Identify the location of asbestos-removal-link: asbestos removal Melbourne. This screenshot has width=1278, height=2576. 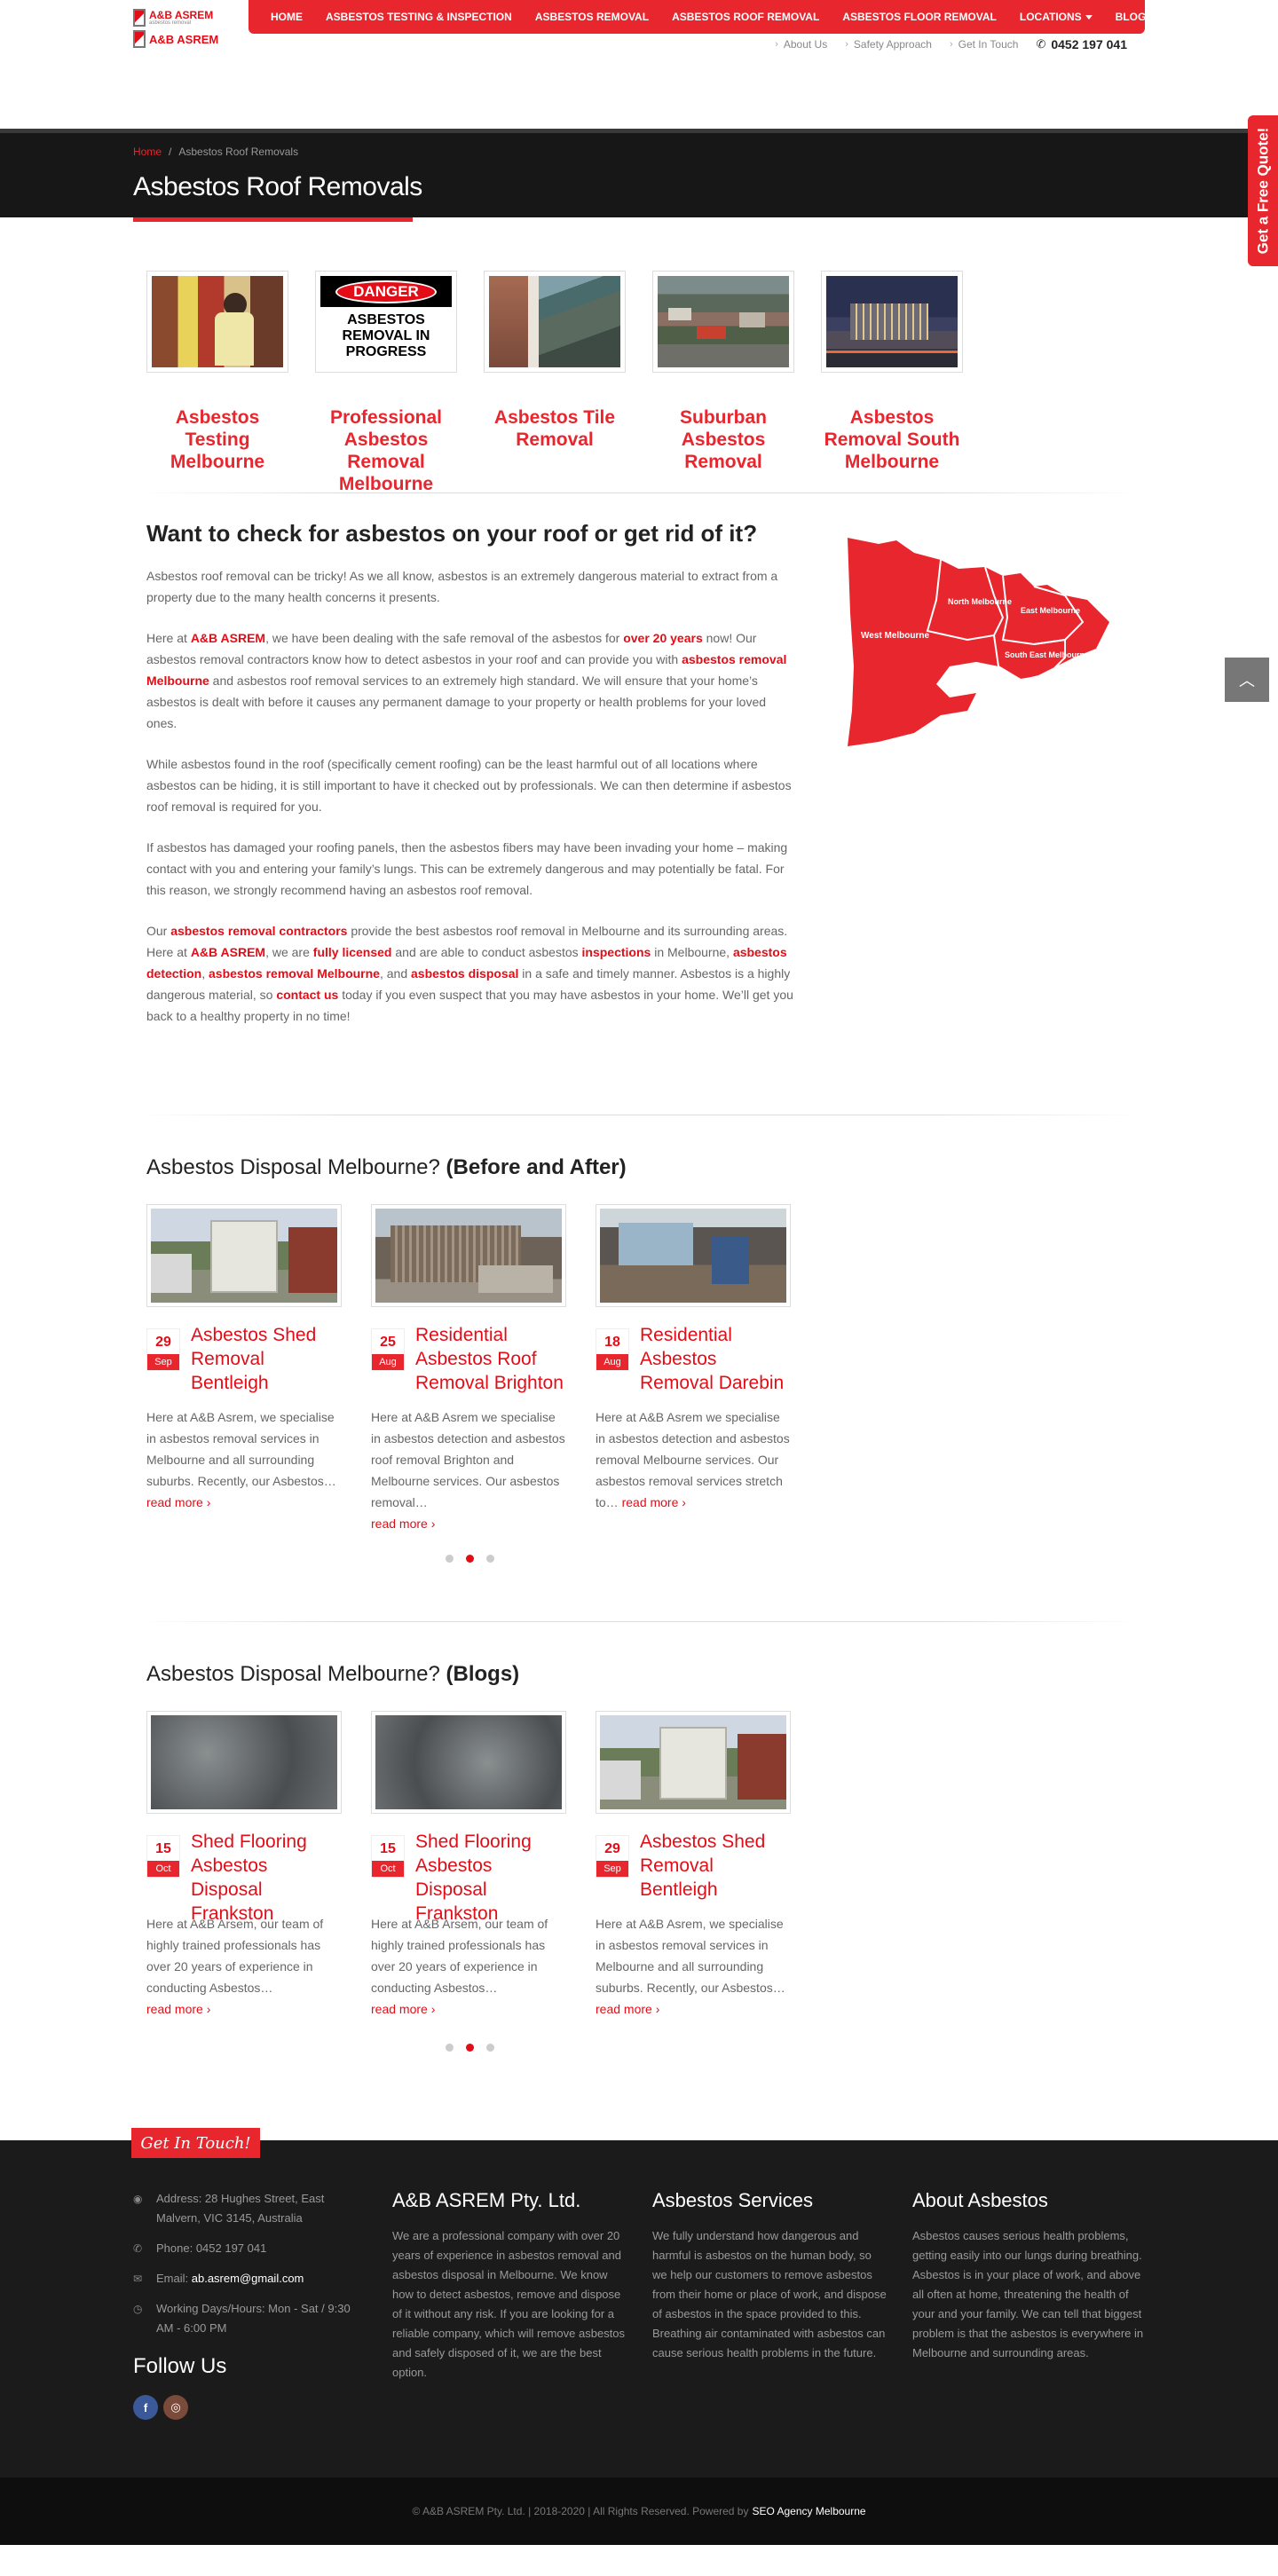
(294, 974).